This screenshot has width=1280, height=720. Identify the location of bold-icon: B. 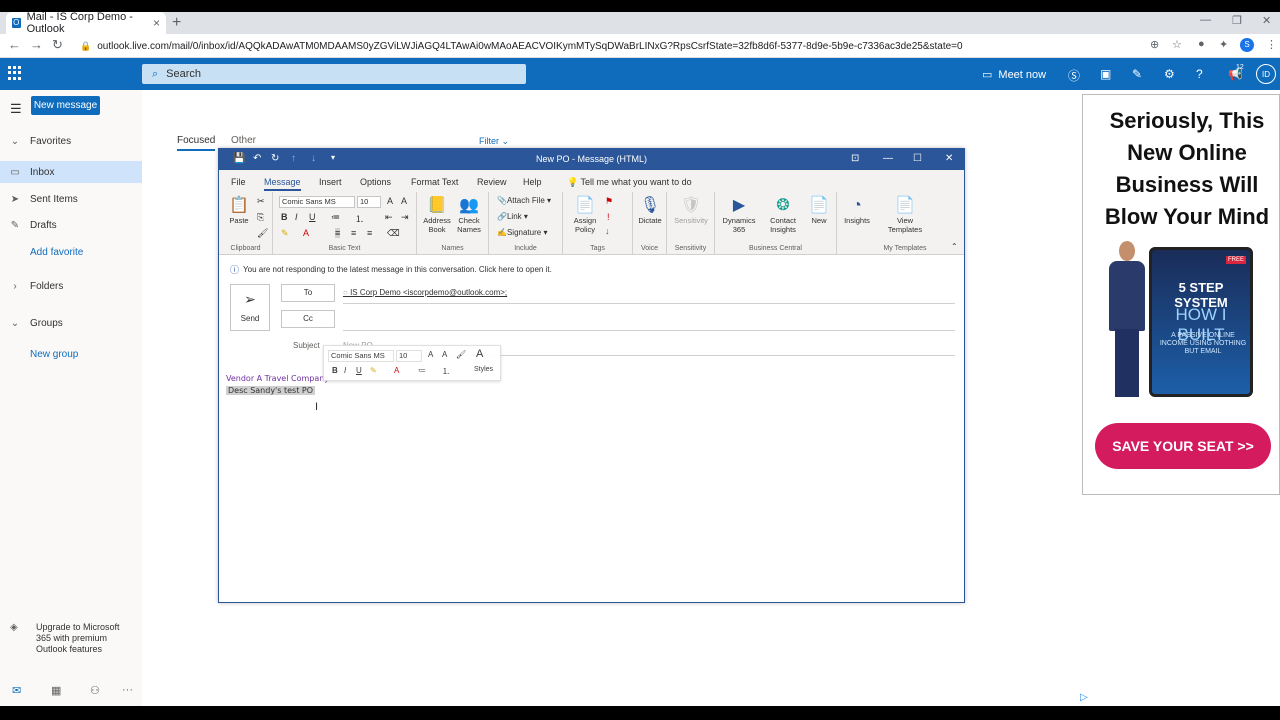
(284, 217).